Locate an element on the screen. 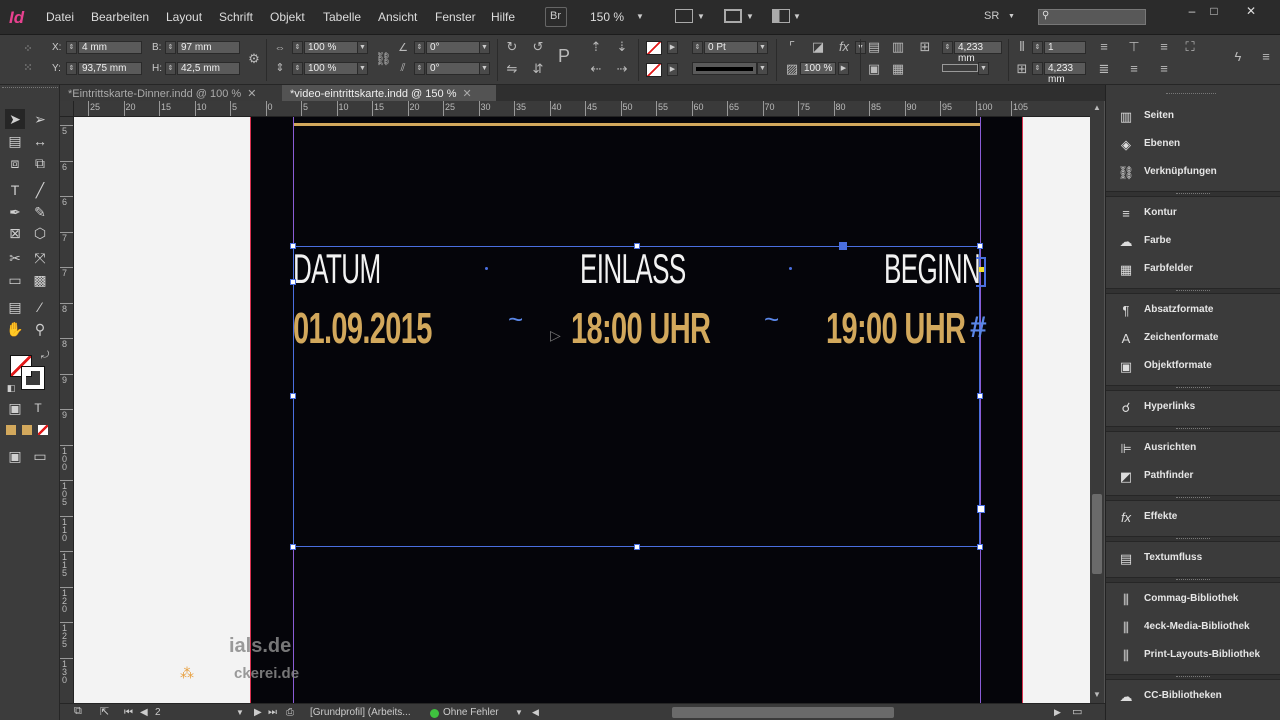 Image resolution: width=1280 pixels, height=720 pixels. out-port-handle is located at coordinates (981, 509).